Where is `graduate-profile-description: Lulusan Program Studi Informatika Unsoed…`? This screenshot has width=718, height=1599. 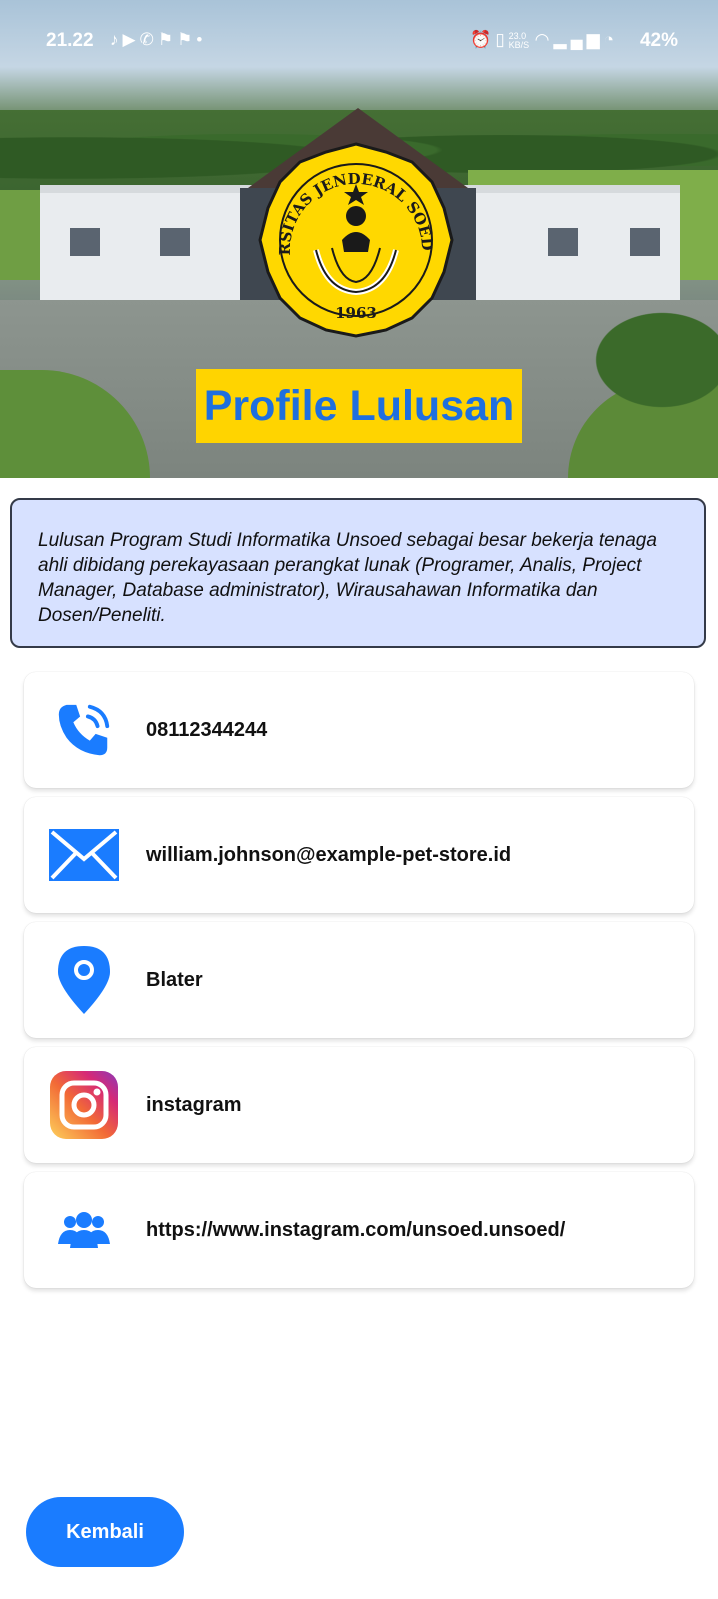
graduate-profile-description: Lulusan Program Studi Informatika Unsoed… is located at coordinates (358, 573).